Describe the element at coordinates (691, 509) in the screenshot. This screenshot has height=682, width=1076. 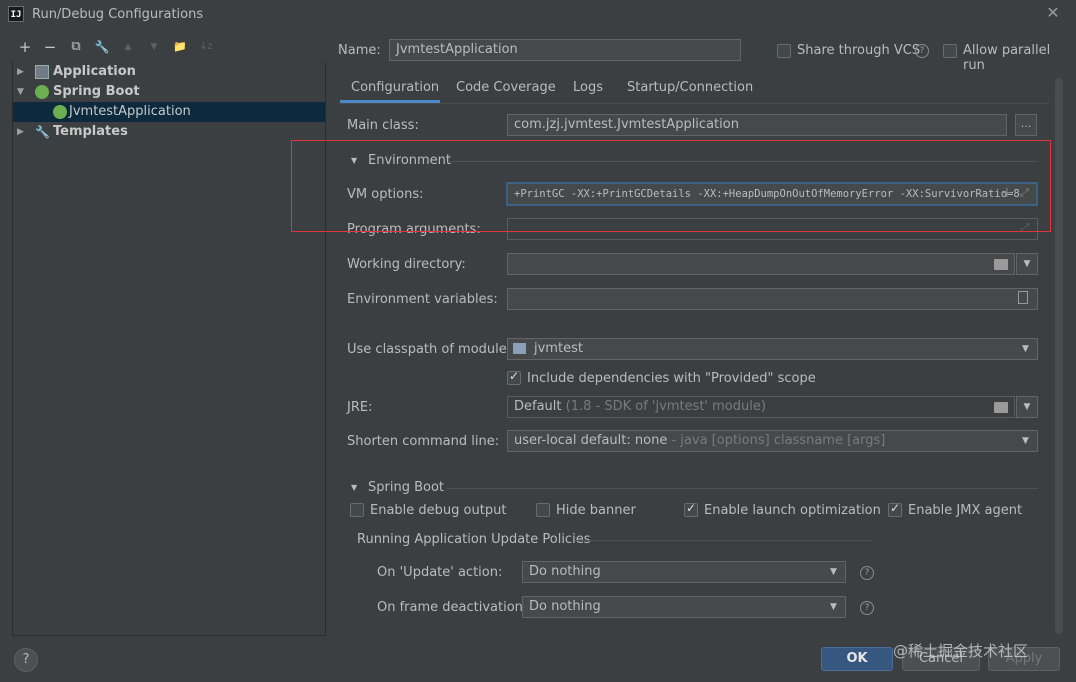
I see `enable-launch-optimization-checkbox` at that location.